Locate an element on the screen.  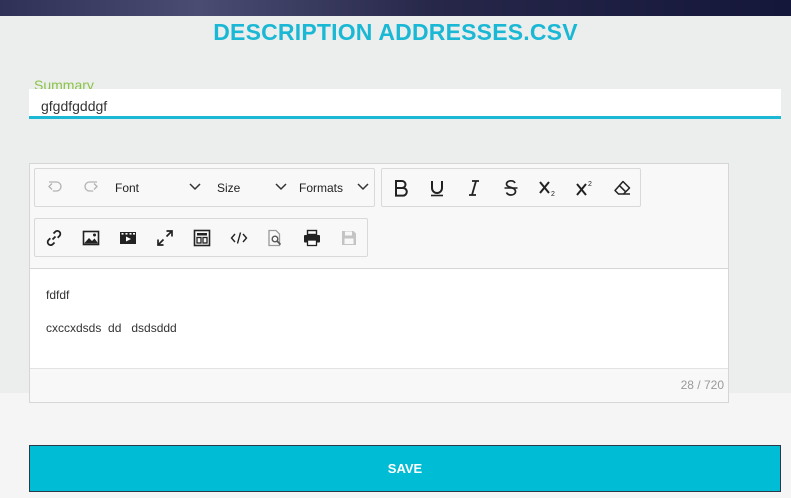
font-select: Font is located at coordinates (158, 187).